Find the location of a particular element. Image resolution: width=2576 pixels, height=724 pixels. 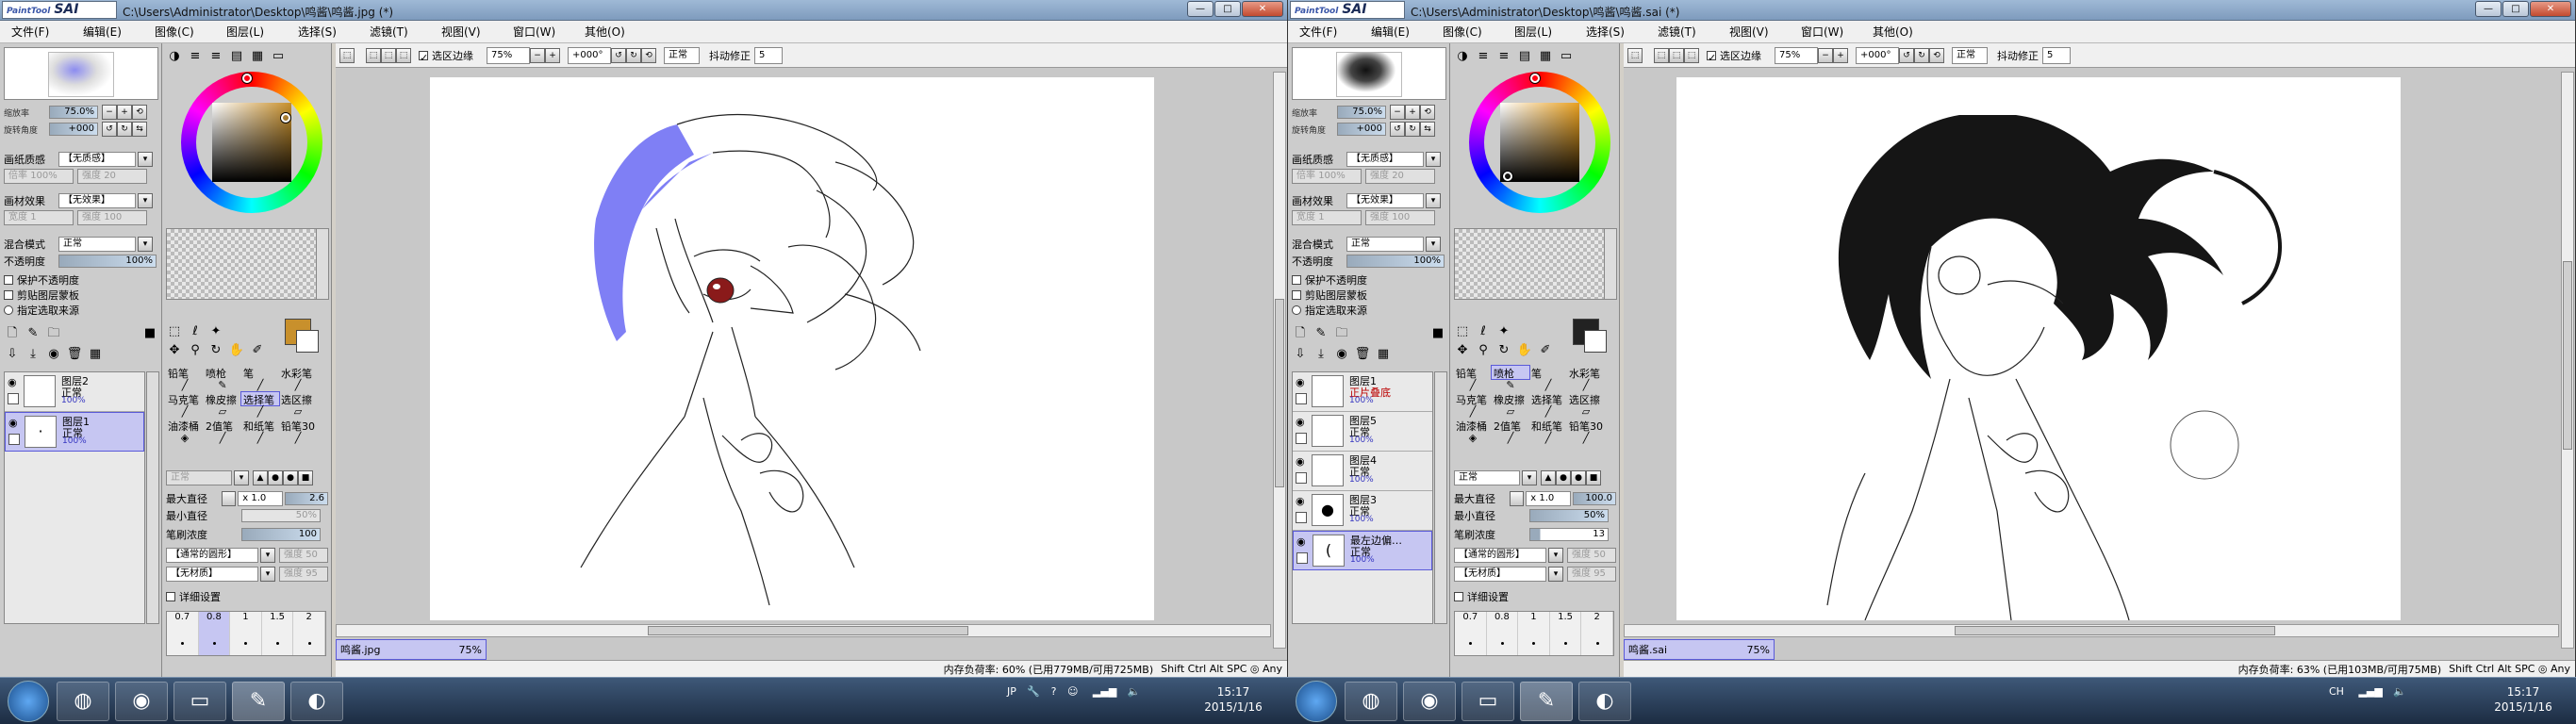

tool-pencil: 铅笔 is located at coordinates (185, 372).